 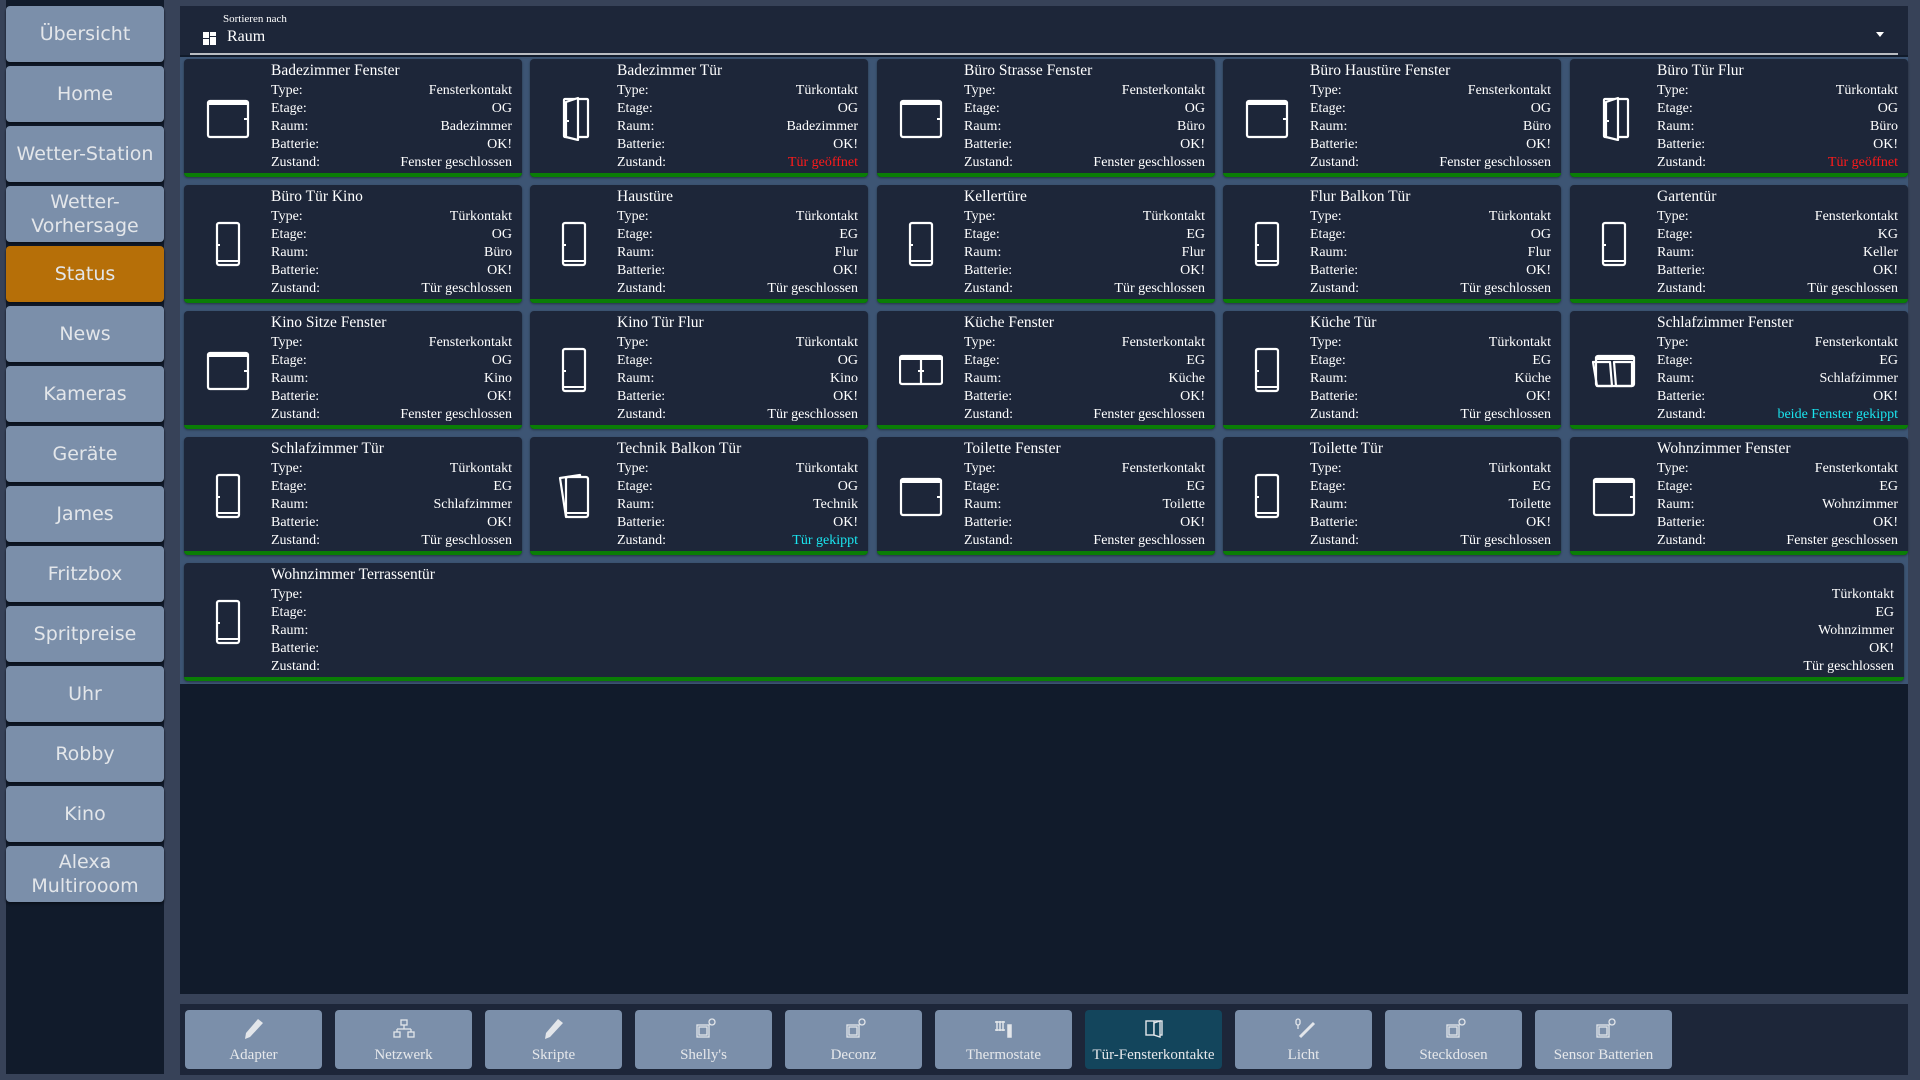 What do you see at coordinates (1003, 1055) in the screenshot?
I see `toolbar-button-label: Thermostate` at bounding box center [1003, 1055].